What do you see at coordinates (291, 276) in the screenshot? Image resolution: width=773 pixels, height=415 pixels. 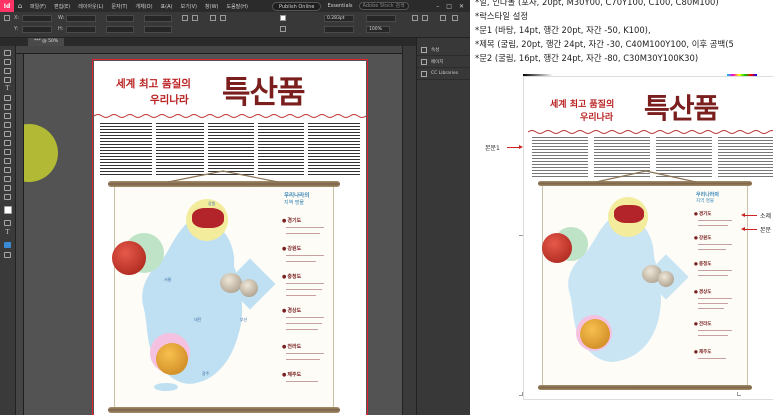 I see `region-item: 충청도` at bounding box center [291, 276].